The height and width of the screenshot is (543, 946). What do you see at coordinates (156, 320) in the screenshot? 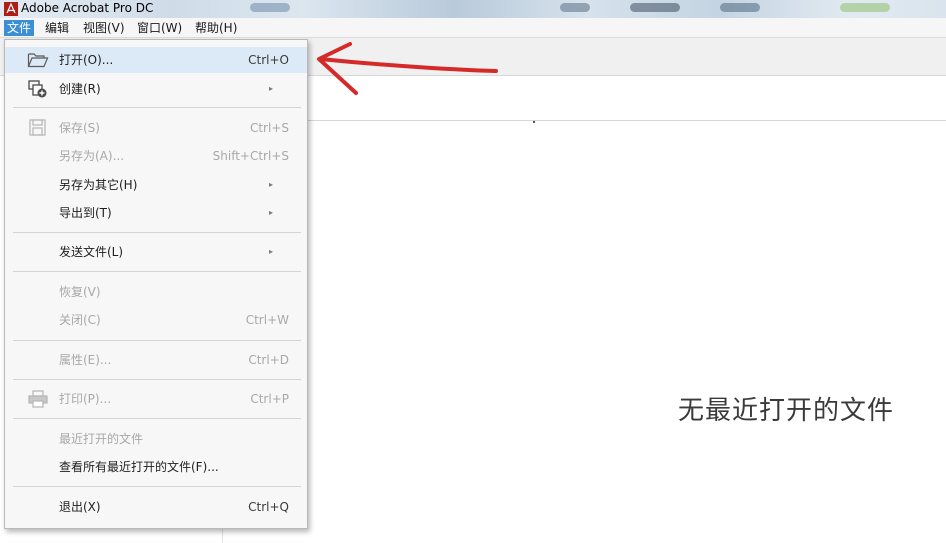
I see `menu-item-close: 关闭(C) Ctrl+W` at bounding box center [156, 320].